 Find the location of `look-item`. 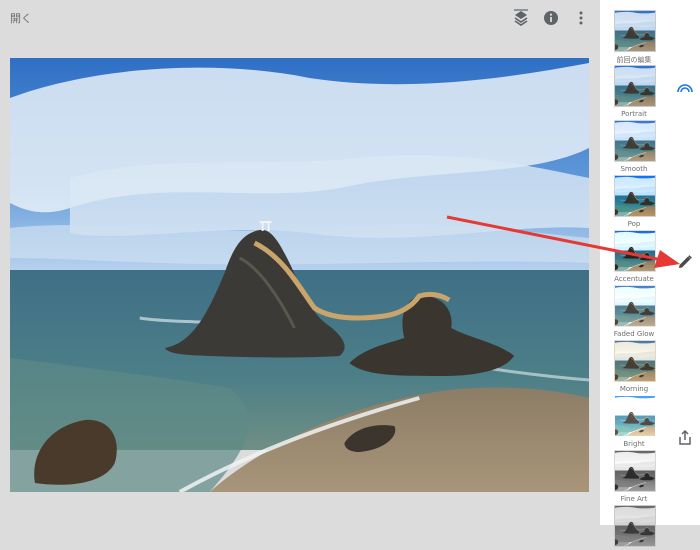

look-item is located at coordinates (635, 527).